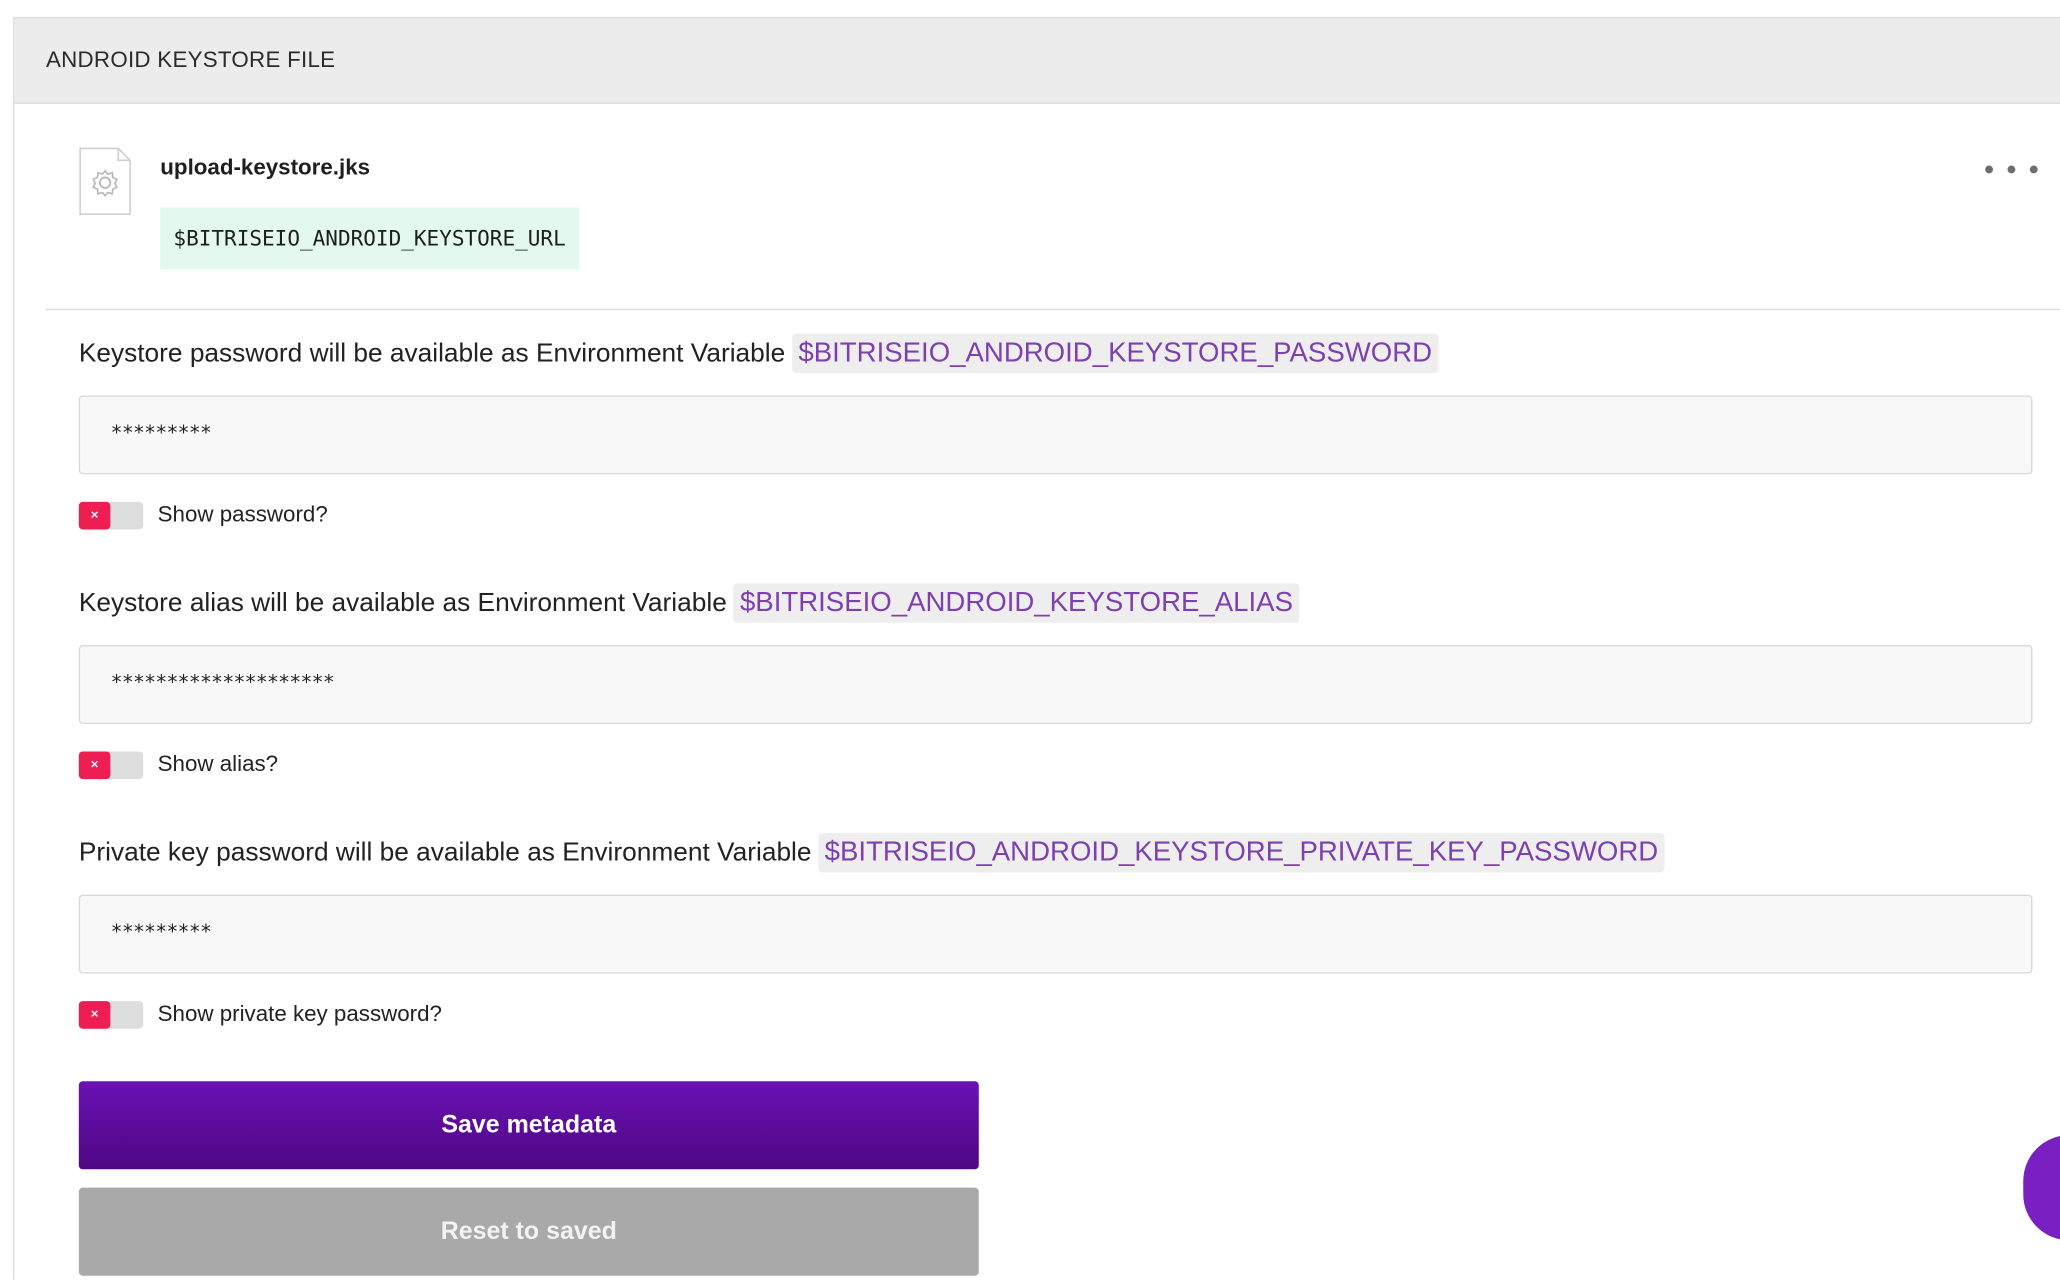 Image resolution: width=2060 pixels, height=1280 pixels. I want to click on more-options-button, so click(2011, 169).